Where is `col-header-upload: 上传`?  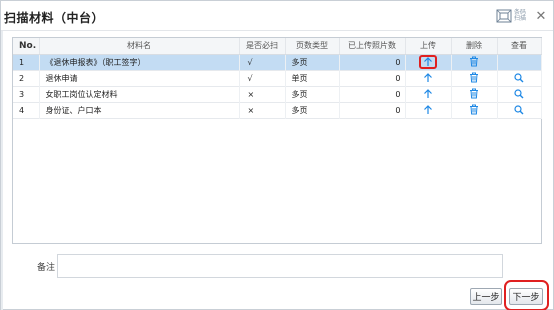
col-header-upload: 上传 is located at coordinates (428, 46).